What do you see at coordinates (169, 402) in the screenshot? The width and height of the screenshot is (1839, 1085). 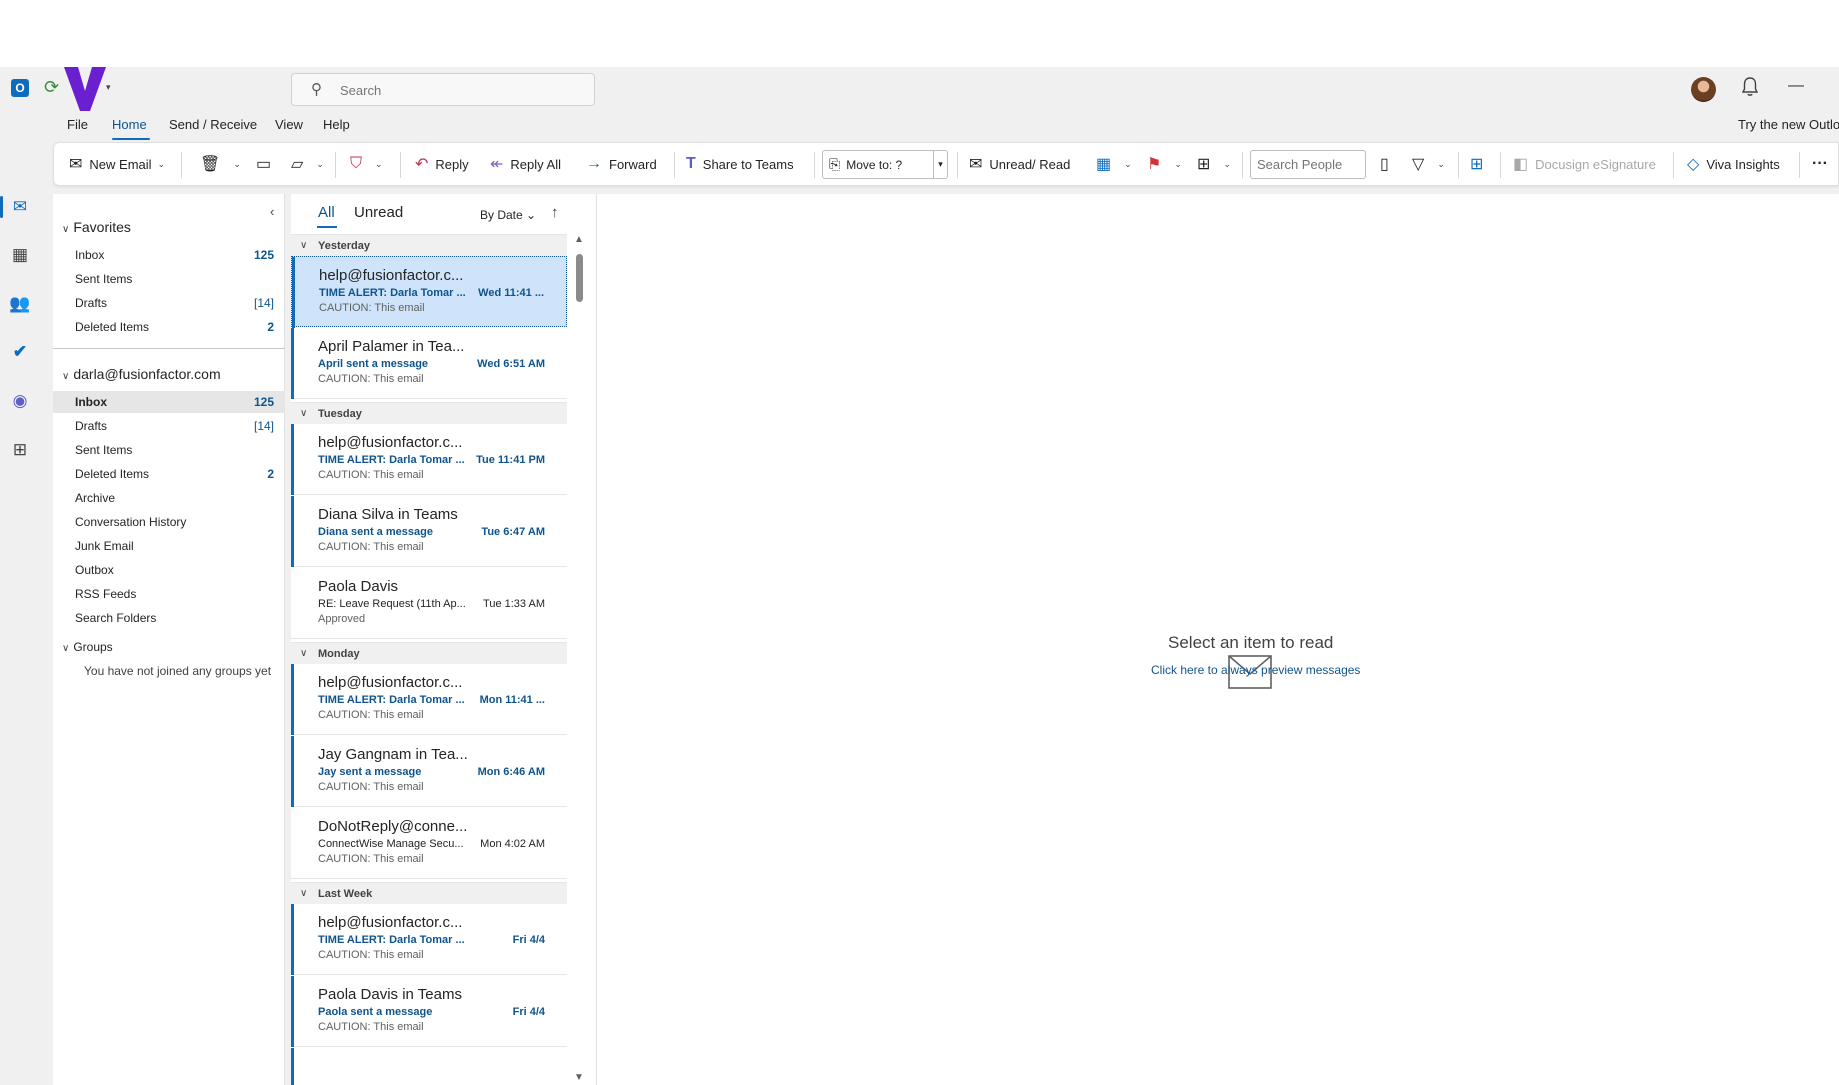 I see `folder-inbox: Inbox 125` at bounding box center [169, 402].